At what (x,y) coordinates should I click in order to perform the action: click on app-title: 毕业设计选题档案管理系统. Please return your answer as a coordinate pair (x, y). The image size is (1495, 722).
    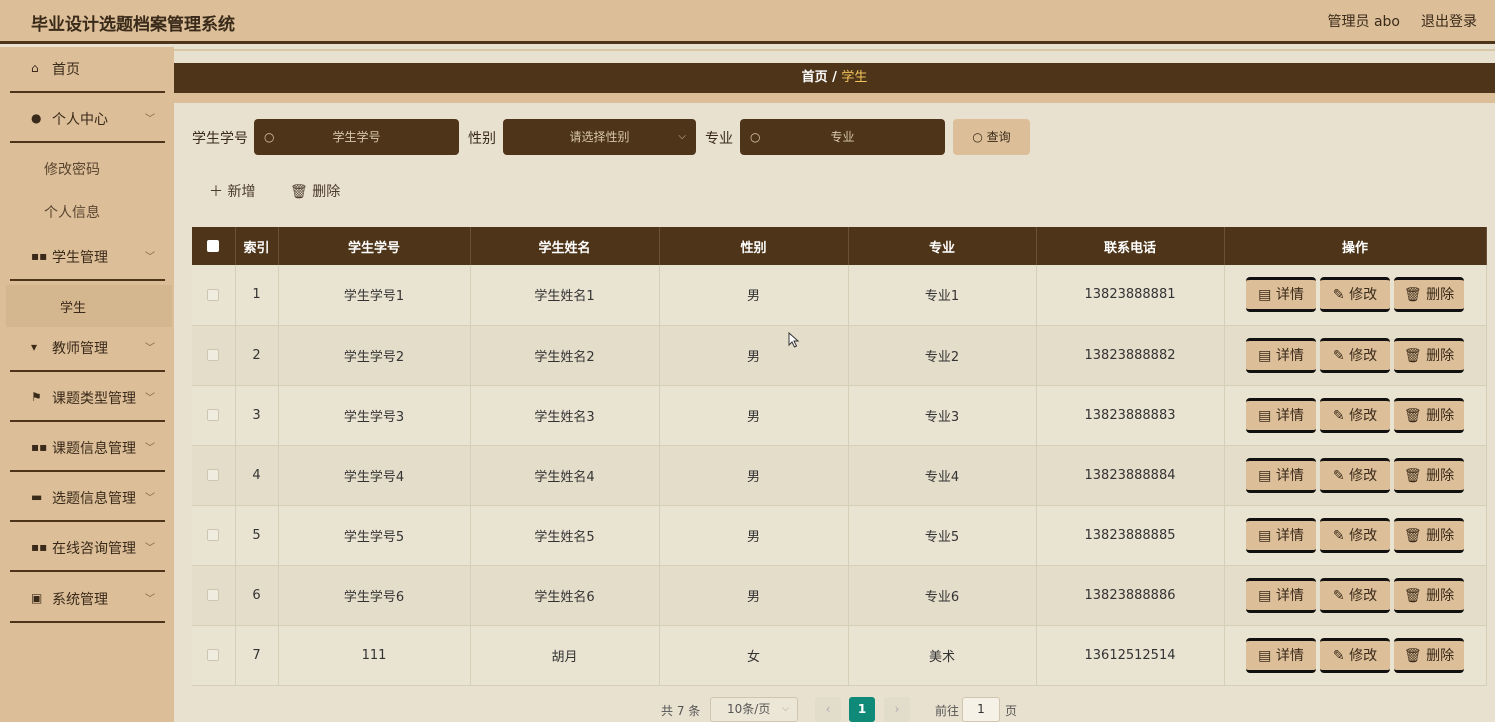
    Looking at the image, I should click on (133, 25).